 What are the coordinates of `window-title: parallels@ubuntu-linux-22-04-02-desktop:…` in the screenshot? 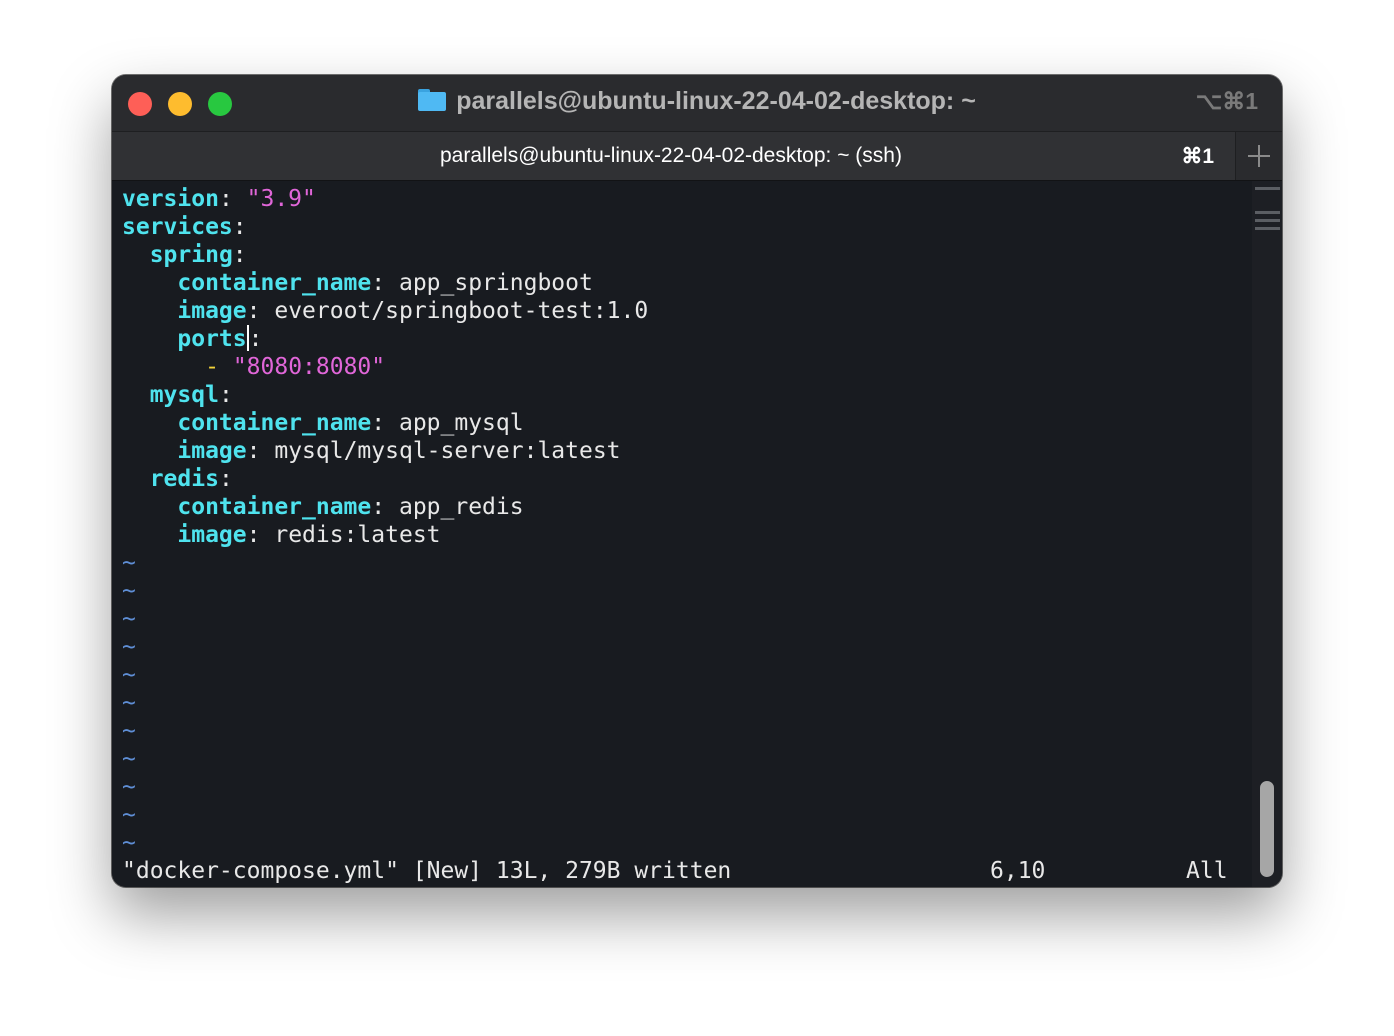 It's located at (716, 101).